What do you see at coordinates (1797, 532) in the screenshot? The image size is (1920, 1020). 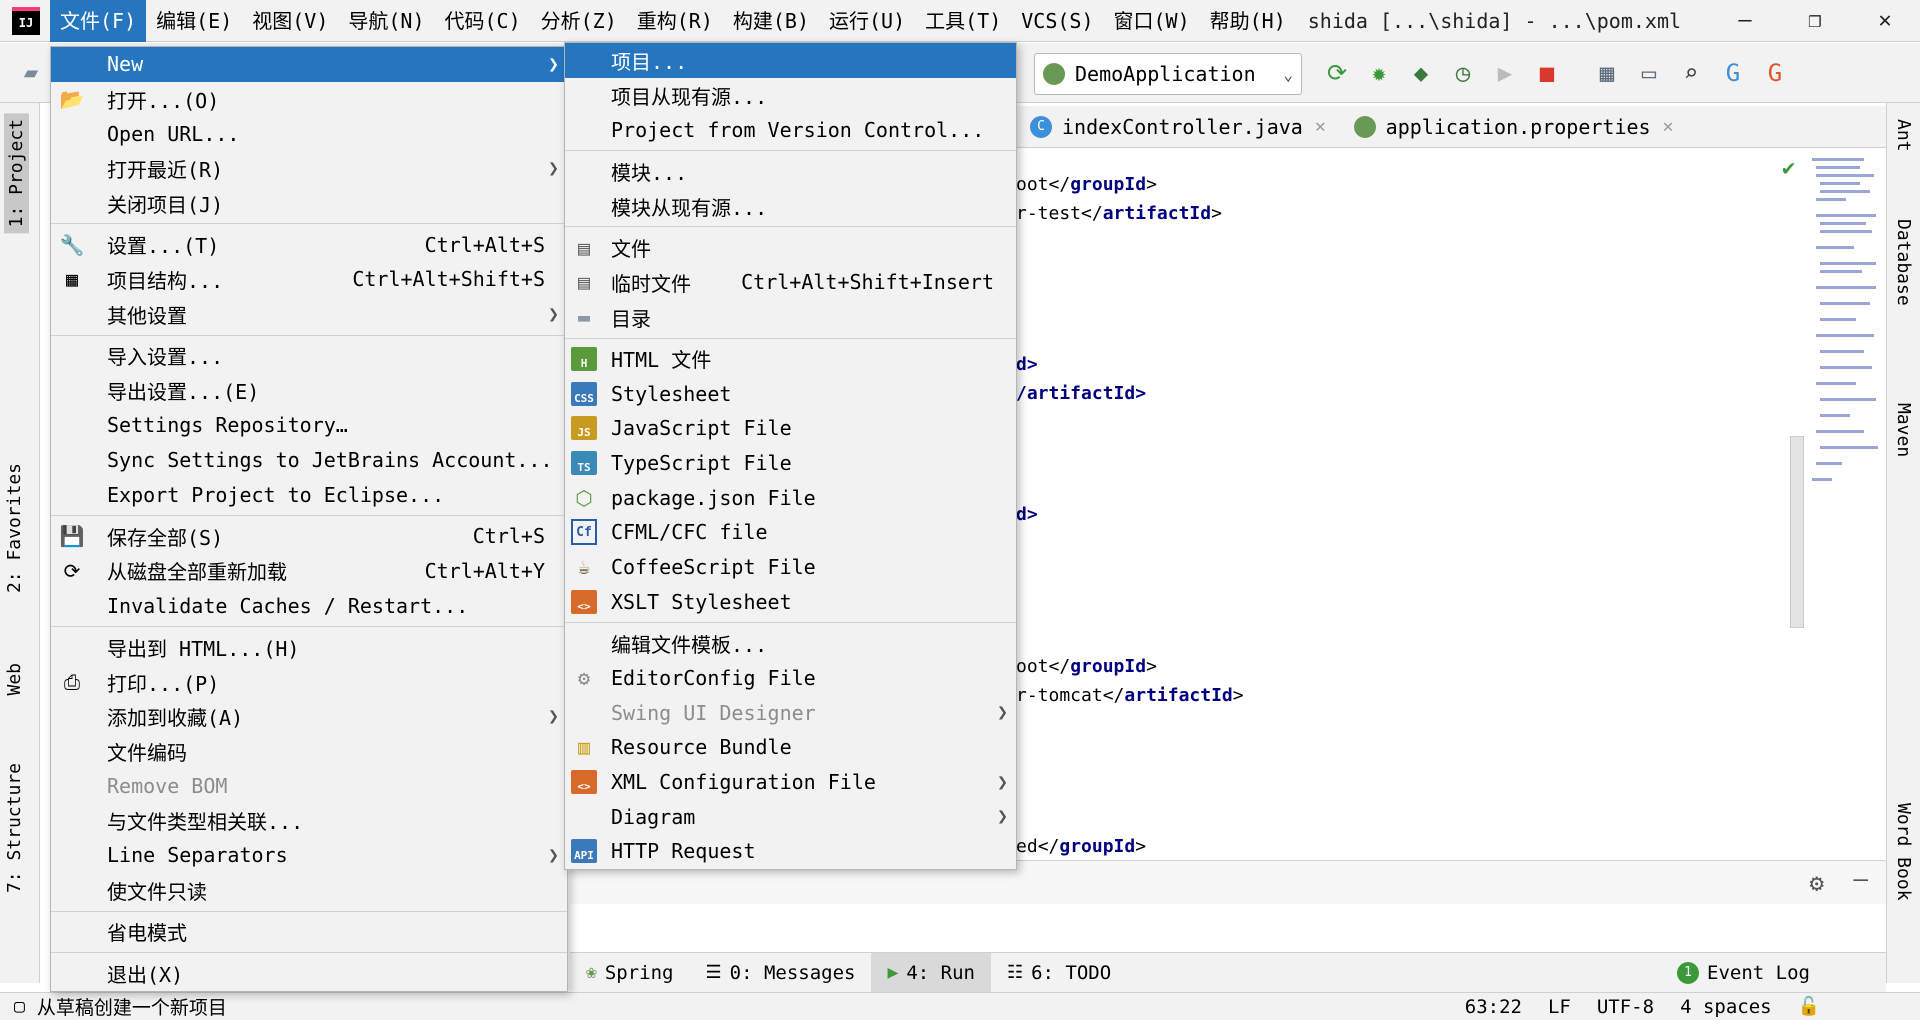 I see `editor-scrollbar` at bounding box center [1797, 532].